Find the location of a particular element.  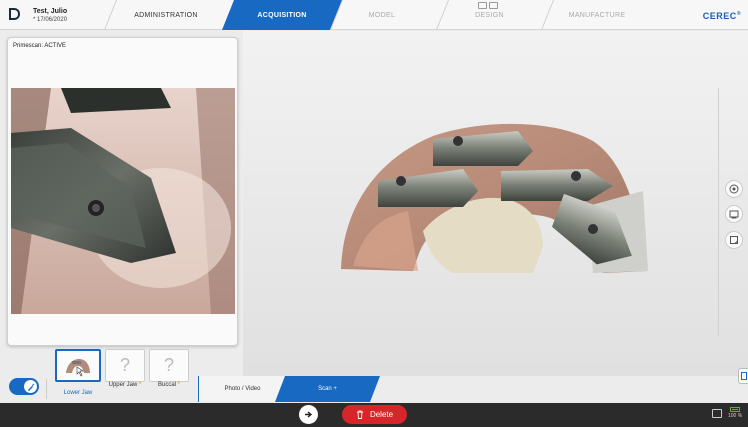

model-icon is located at coordinates (734, 214).